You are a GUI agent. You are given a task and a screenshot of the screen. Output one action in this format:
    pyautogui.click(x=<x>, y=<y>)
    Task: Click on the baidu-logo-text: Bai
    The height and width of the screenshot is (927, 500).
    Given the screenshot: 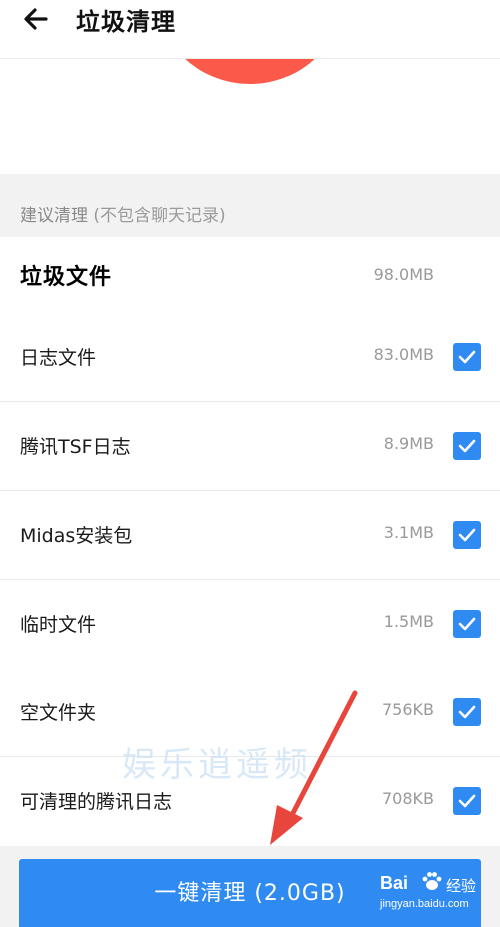 What is the action you would take?
    pyautogui.click(x=394, y=883)
    